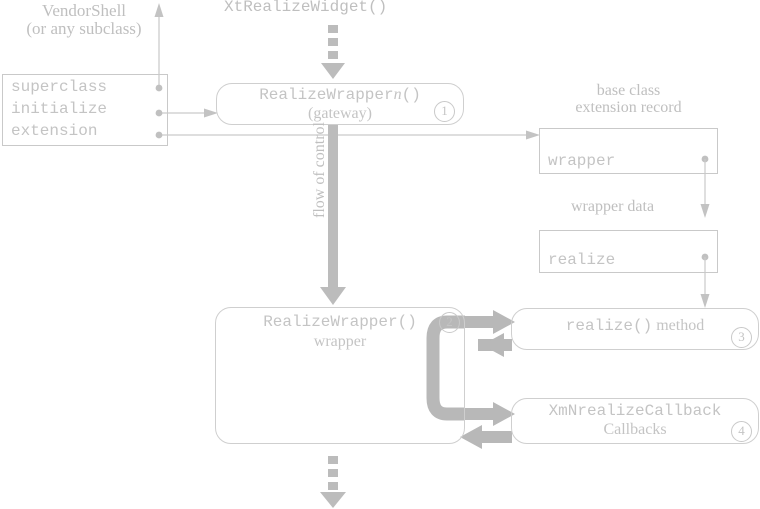  Describe the element at coordinates (444, 111) in the screenshot. I see `box-gateway-number: 1` at that location.